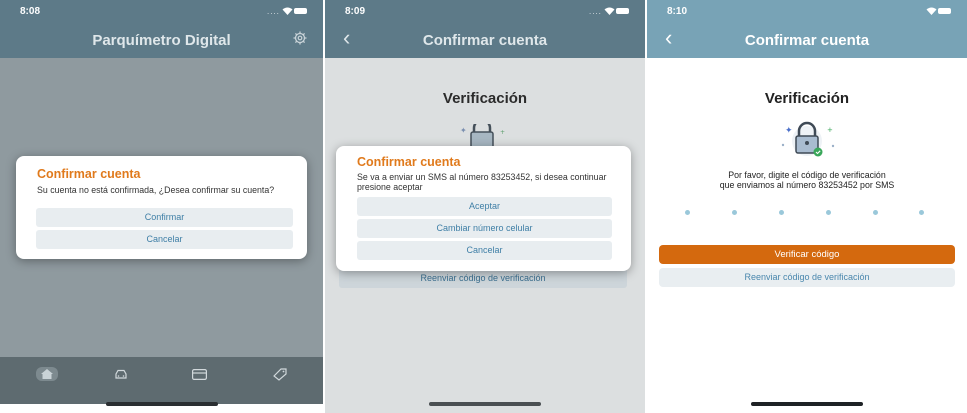  What do you see at coordinates (199, 374) in the screenshot?
I see `card-icon` at bounding box center [199, 374].